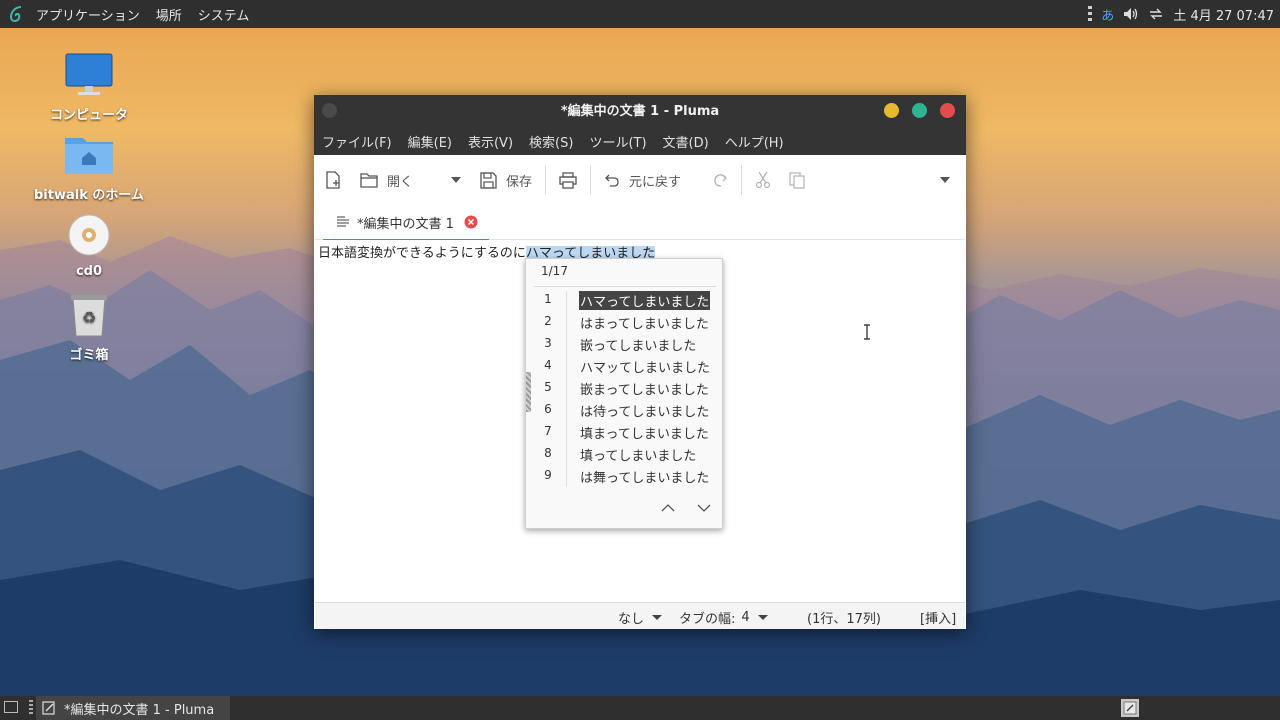 Image resolution: width=1280 pixels, height=721 pixels. I want to click on candidate-row: 2 はまってしまいました, so click(624, 322).